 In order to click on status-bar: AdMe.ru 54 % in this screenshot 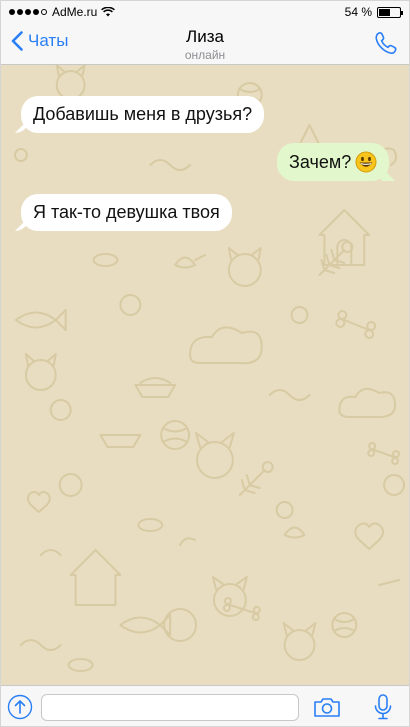, I will do `click(205, 12)`.